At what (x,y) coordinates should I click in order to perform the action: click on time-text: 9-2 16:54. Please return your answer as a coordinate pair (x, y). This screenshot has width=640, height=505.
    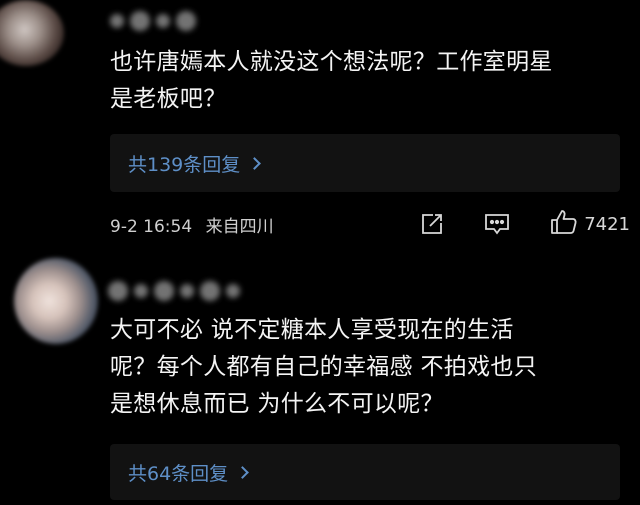
    Looking at the image, I should click on (151, 226).